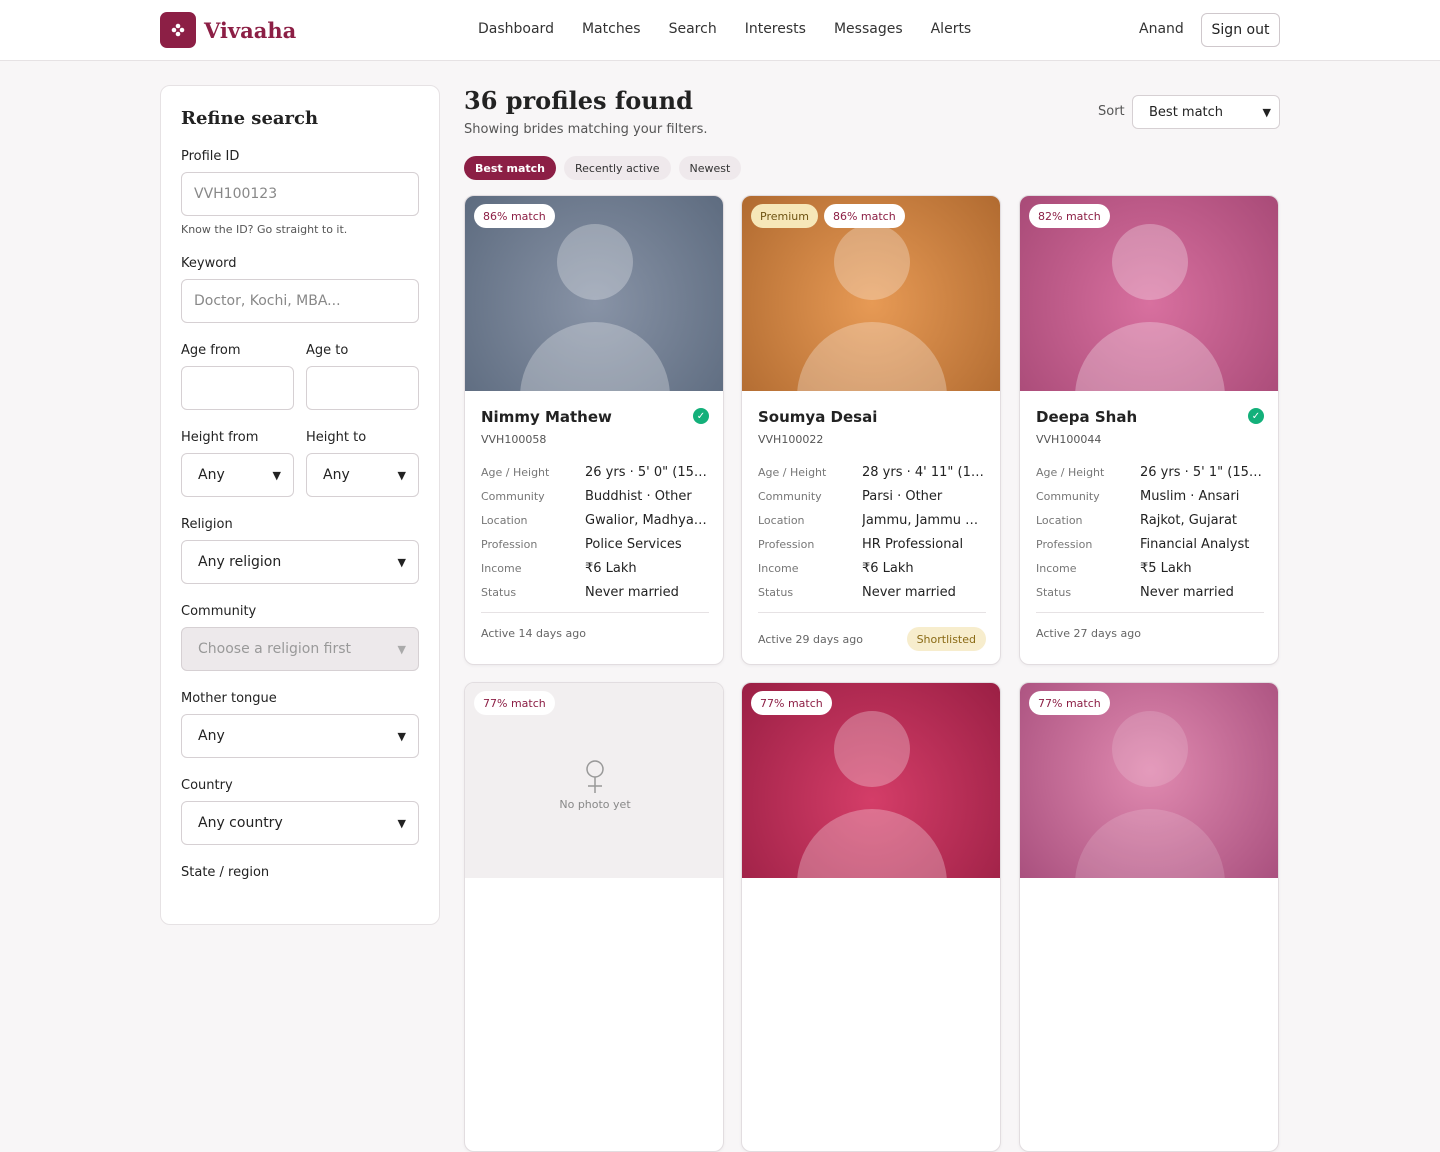 This screenshot has height=1152, width=1440. Describe the element at coordinates (951, 29) in the screenshot. I see `nav-alerts: Alerts` at that location.